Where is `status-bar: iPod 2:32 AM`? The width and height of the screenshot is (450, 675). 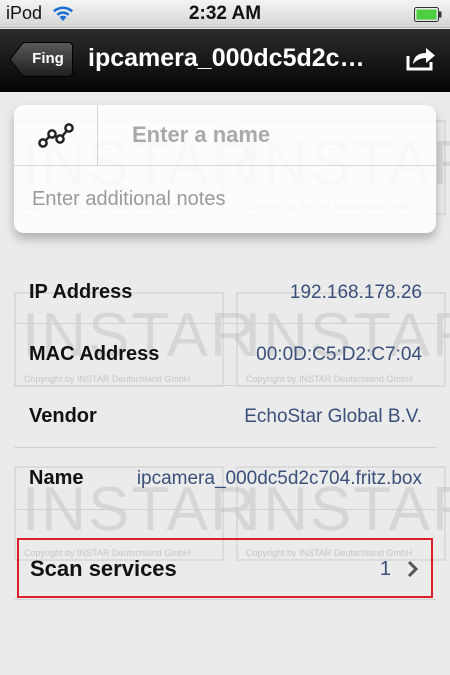
status-bar: iPod 2:32 AM is located at coordinates (225, 14).